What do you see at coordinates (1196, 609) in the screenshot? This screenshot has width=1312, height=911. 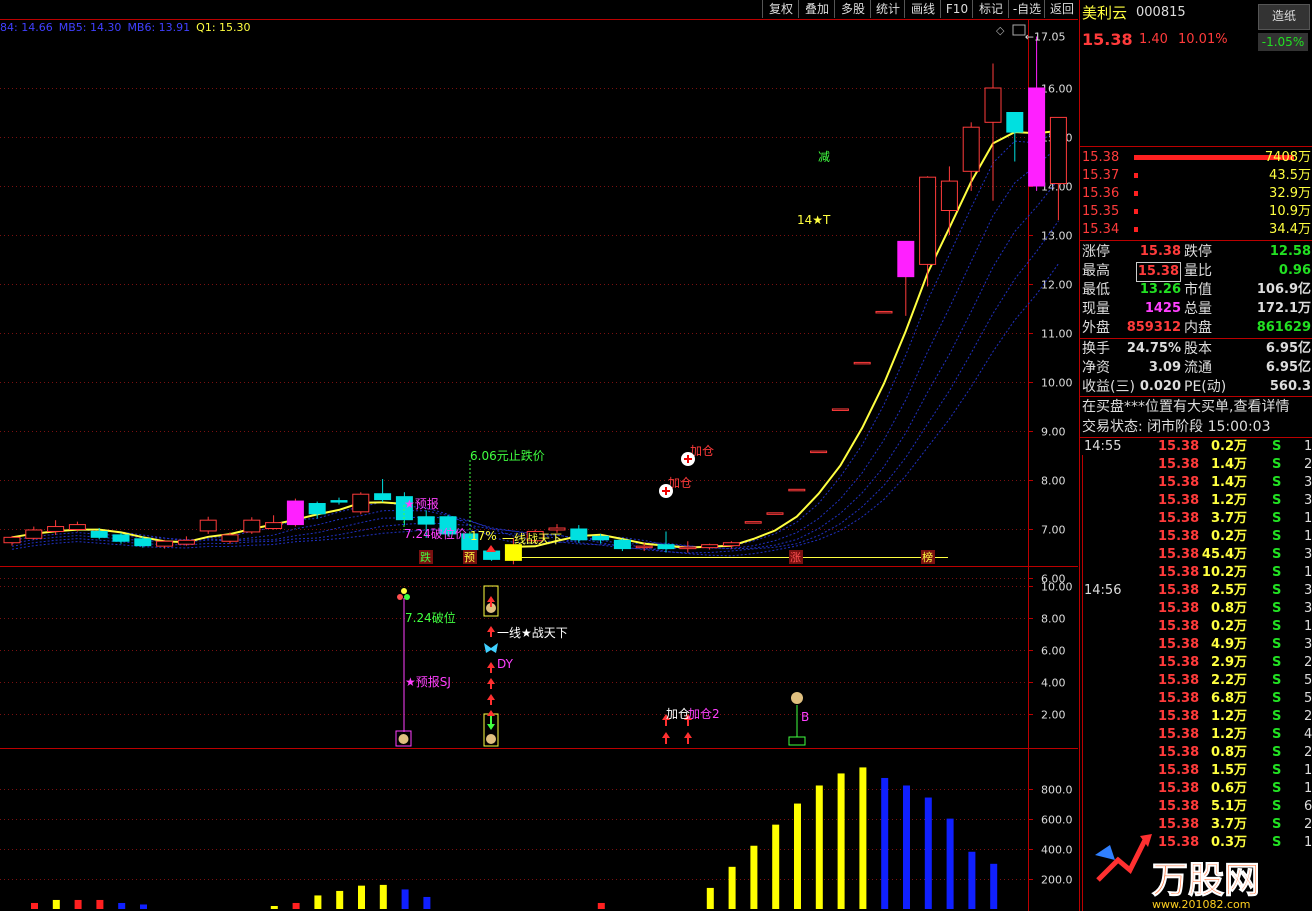 I see `tick-row: 15.38 0.8万 S 3` at bounding box center [1196, 609].